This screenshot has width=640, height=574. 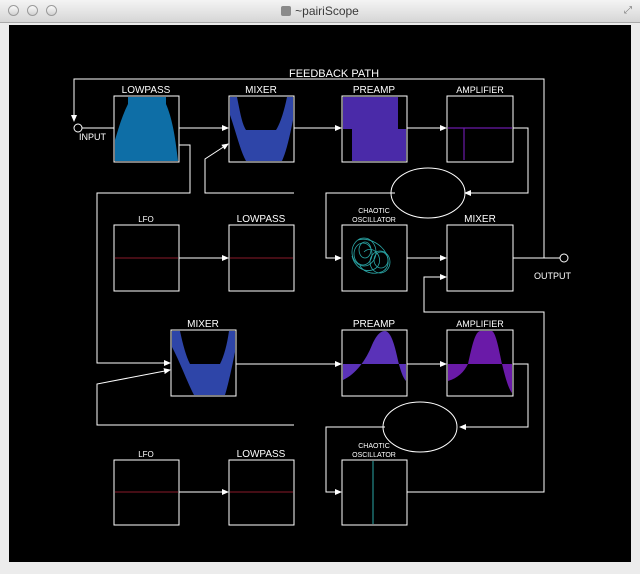 I want to click on lfo-2-label: LFO, so click(x=146, y=454).